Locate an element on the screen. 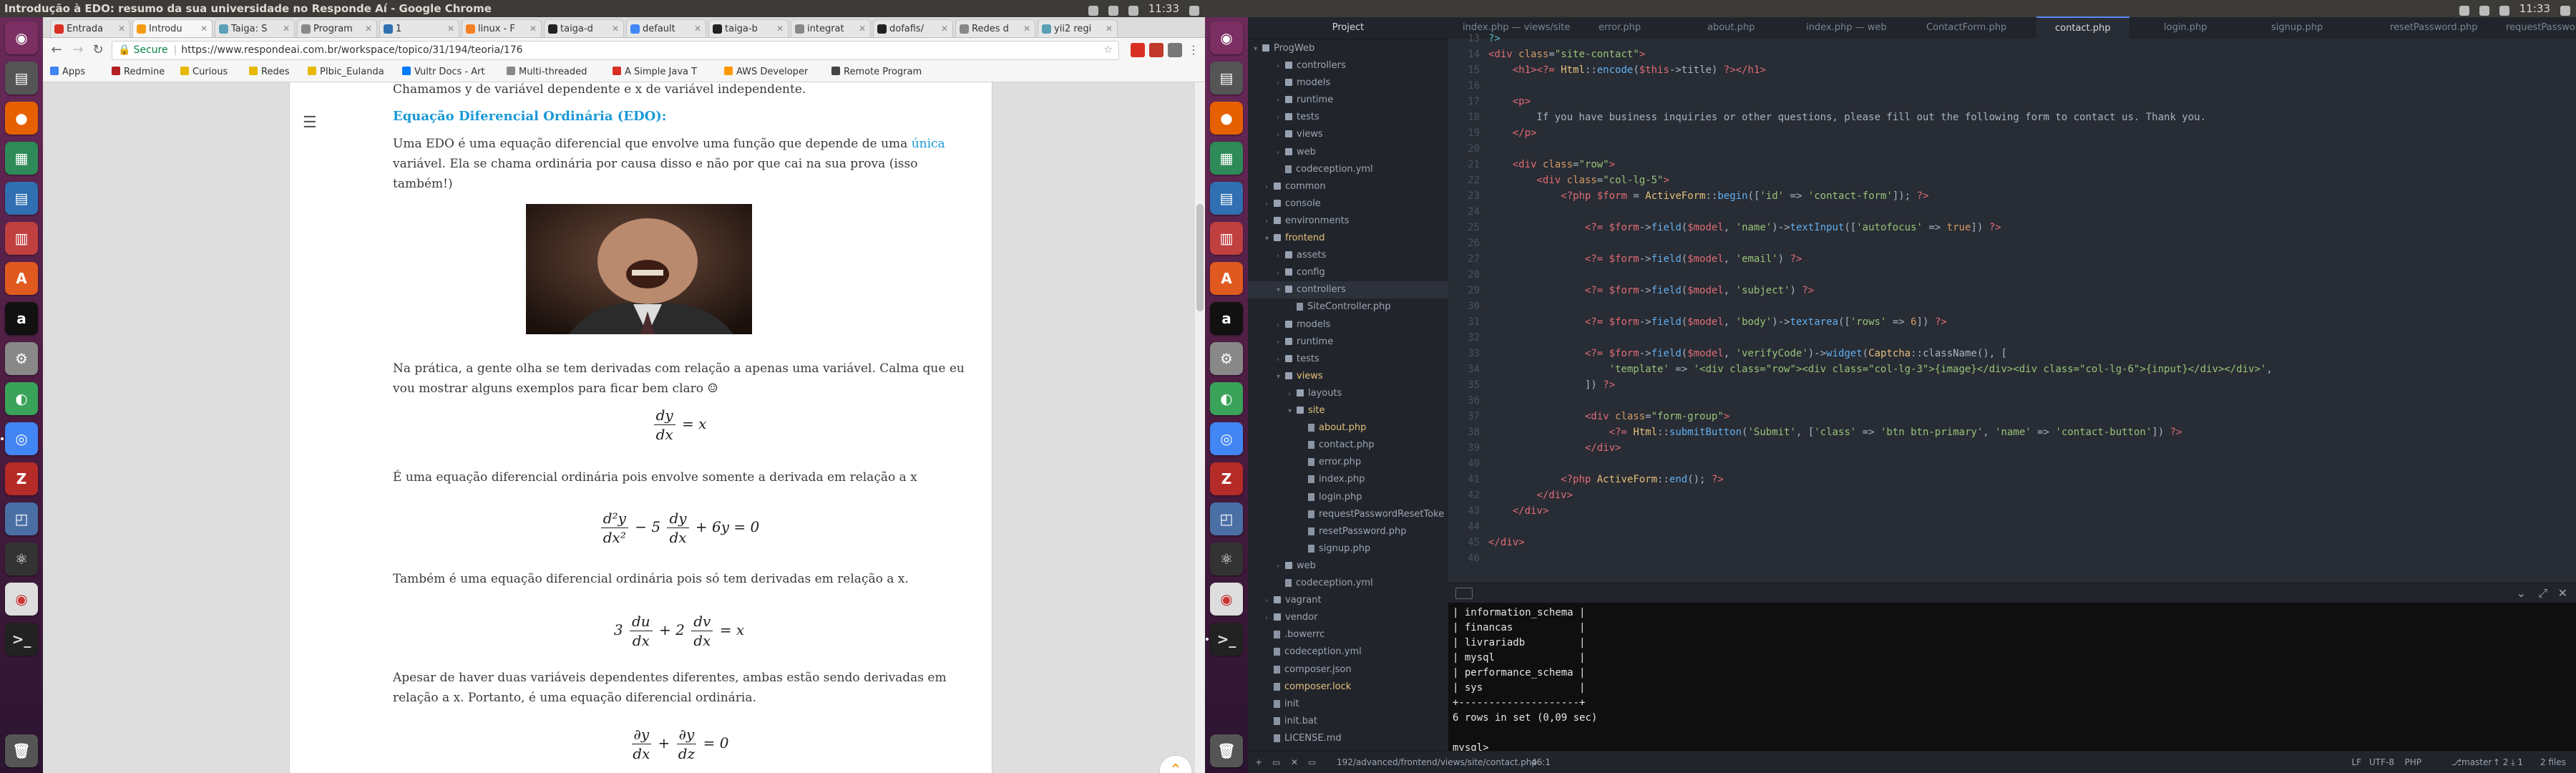  tree-item: › tests is located at coordinates (1298, 359).